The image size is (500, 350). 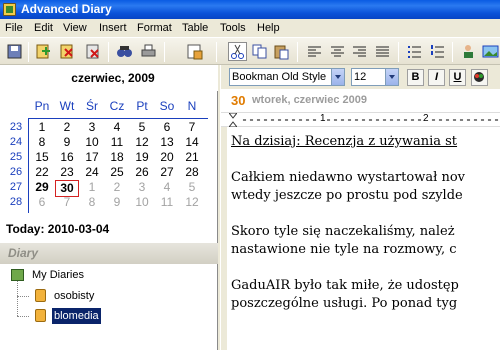 I want to click on indent-marker-icon, so click(x=233, y=120).